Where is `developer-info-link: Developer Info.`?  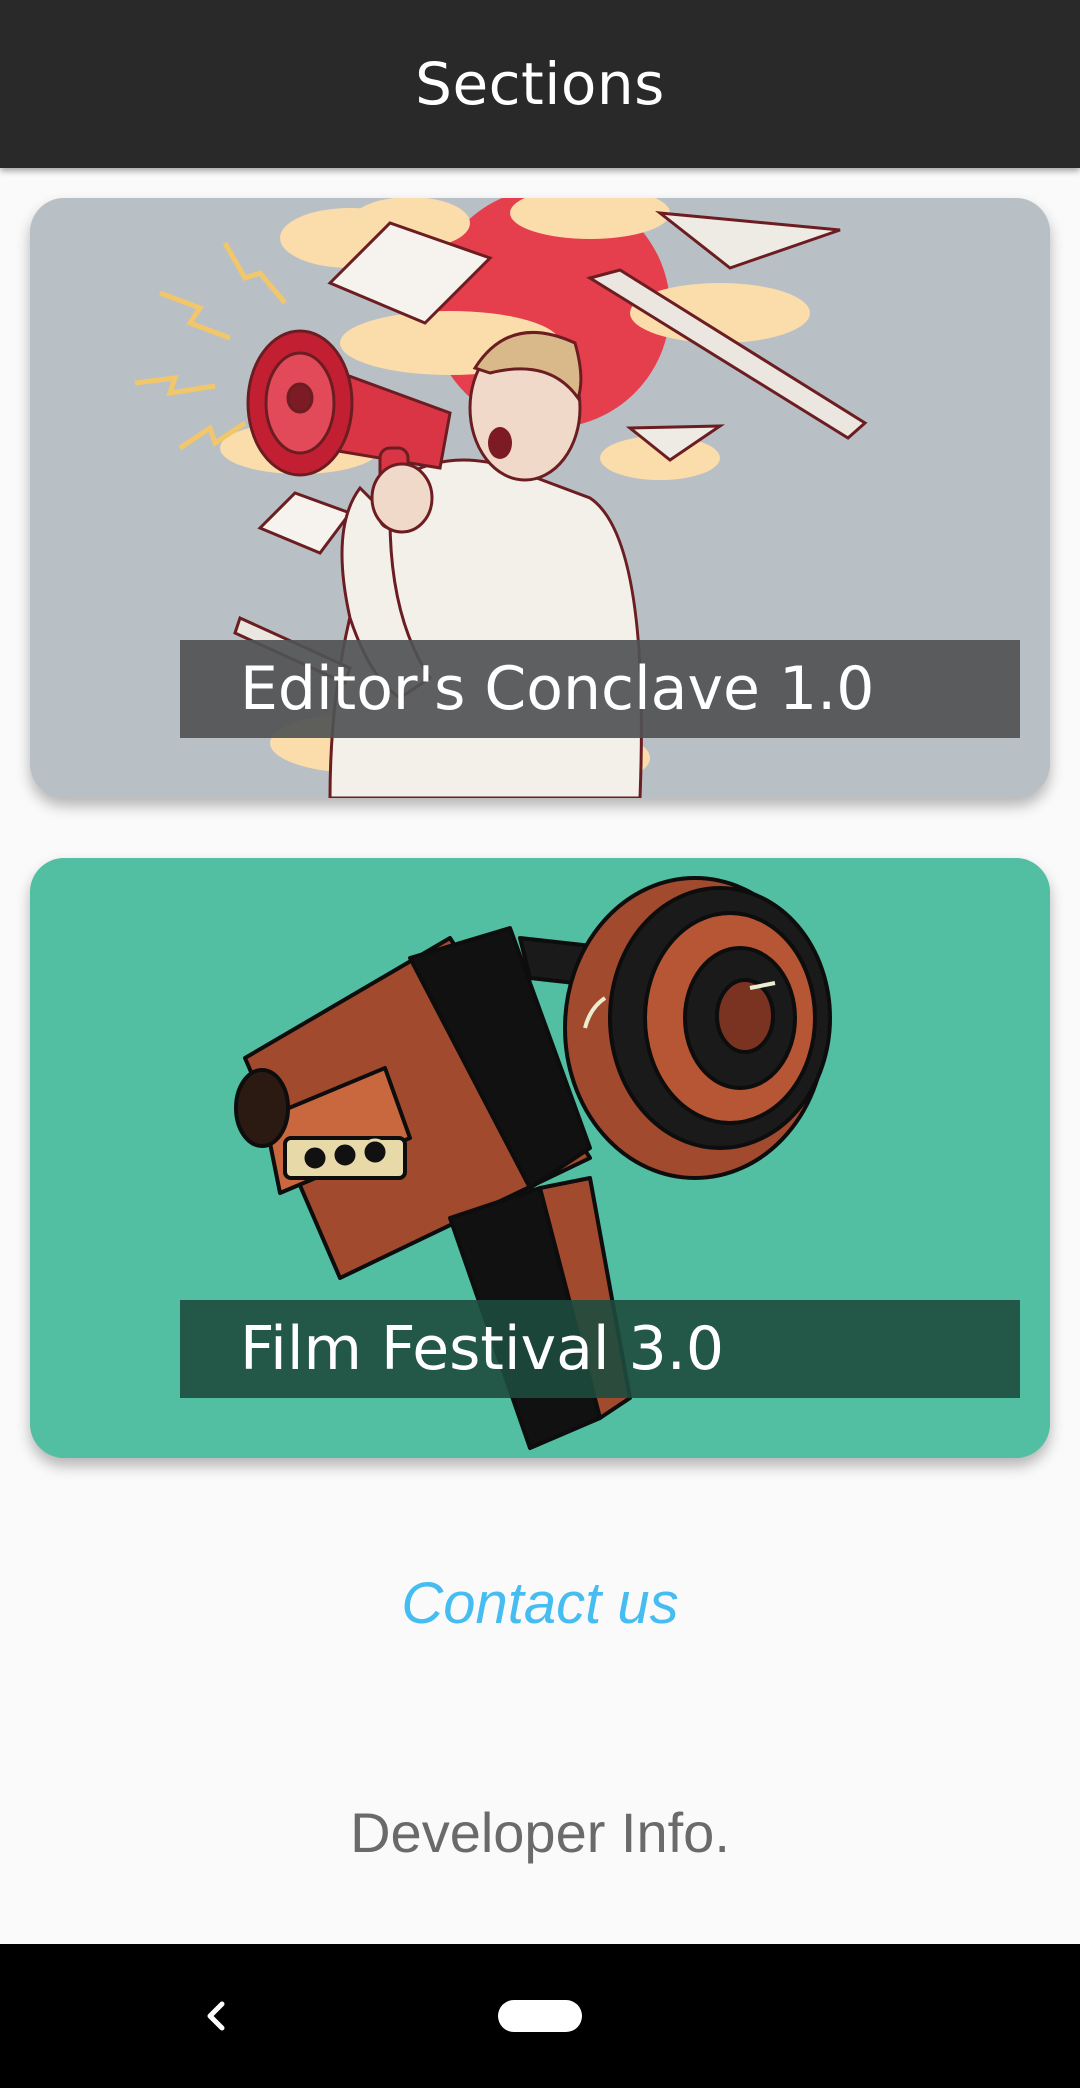
developer-info-link: Developer Info. is located at coordinates (540, 1832).